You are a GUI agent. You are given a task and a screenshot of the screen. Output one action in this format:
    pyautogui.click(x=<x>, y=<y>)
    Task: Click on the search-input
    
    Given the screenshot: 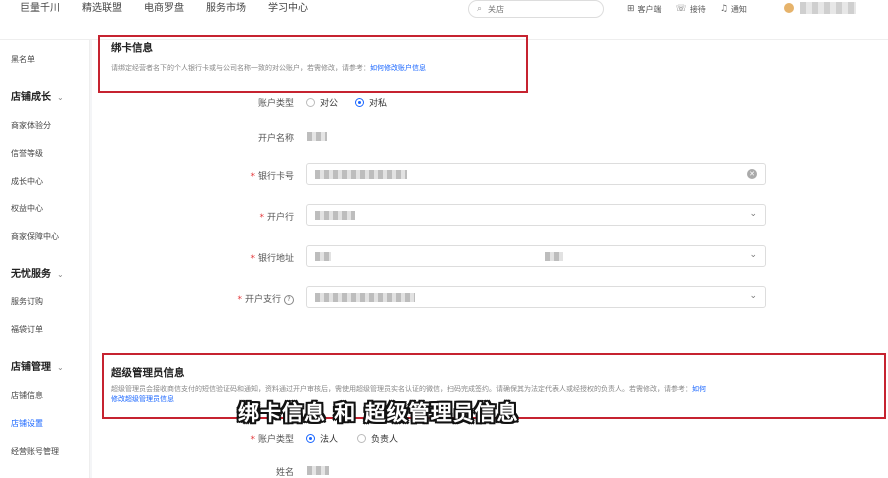 What is the action you would take?
    pyautogui.click(x=538, y=9)
    